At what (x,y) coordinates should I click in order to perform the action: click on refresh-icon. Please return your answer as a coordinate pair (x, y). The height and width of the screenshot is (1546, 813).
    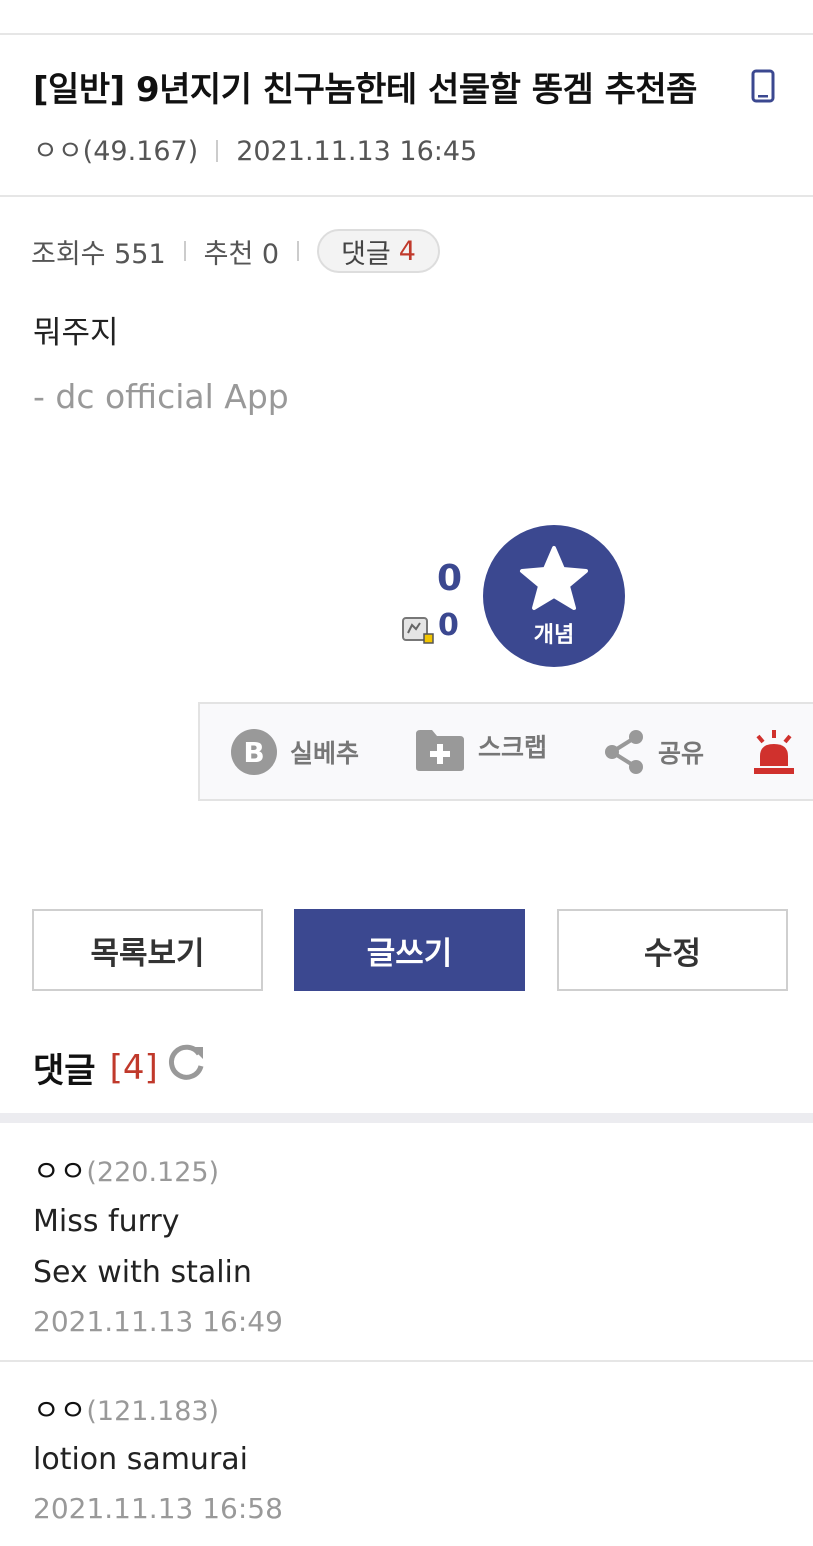
    Looking at the image, I should click on (187, 1062).